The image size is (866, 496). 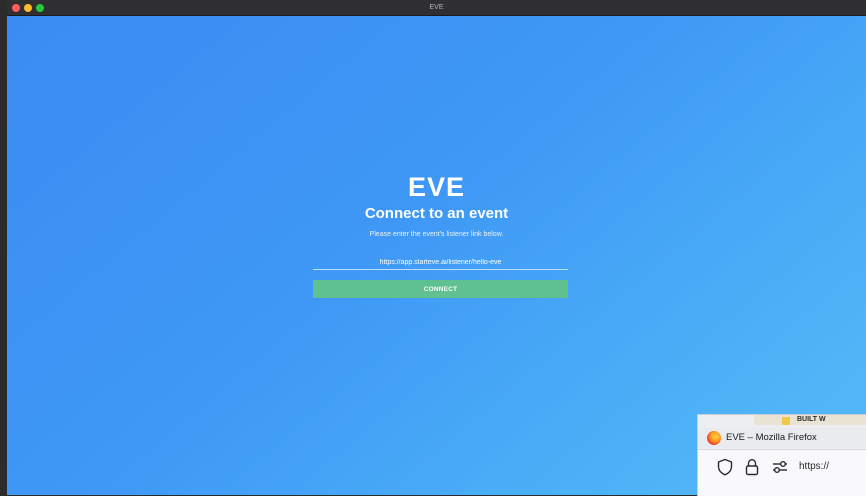 What do you see at coordinates (780, 467) in the screenshot?
I see `permissions-icon` at bounding box center [780, 467].